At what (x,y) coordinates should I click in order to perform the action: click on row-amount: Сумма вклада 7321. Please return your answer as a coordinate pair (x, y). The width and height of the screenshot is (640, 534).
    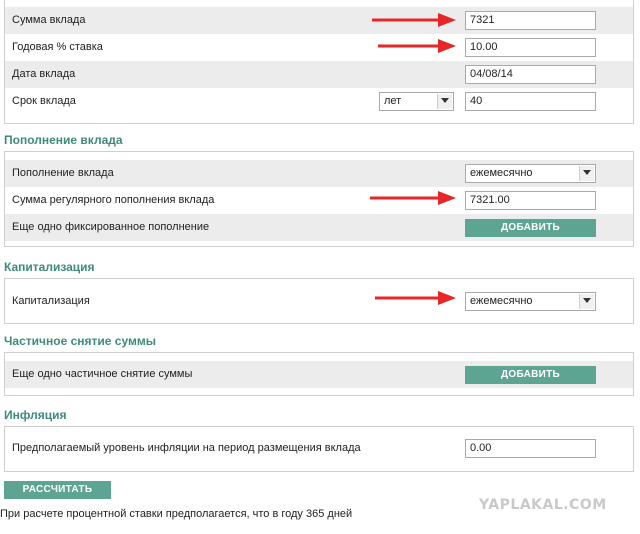
    Looking at the image, I should click on (319, 20).